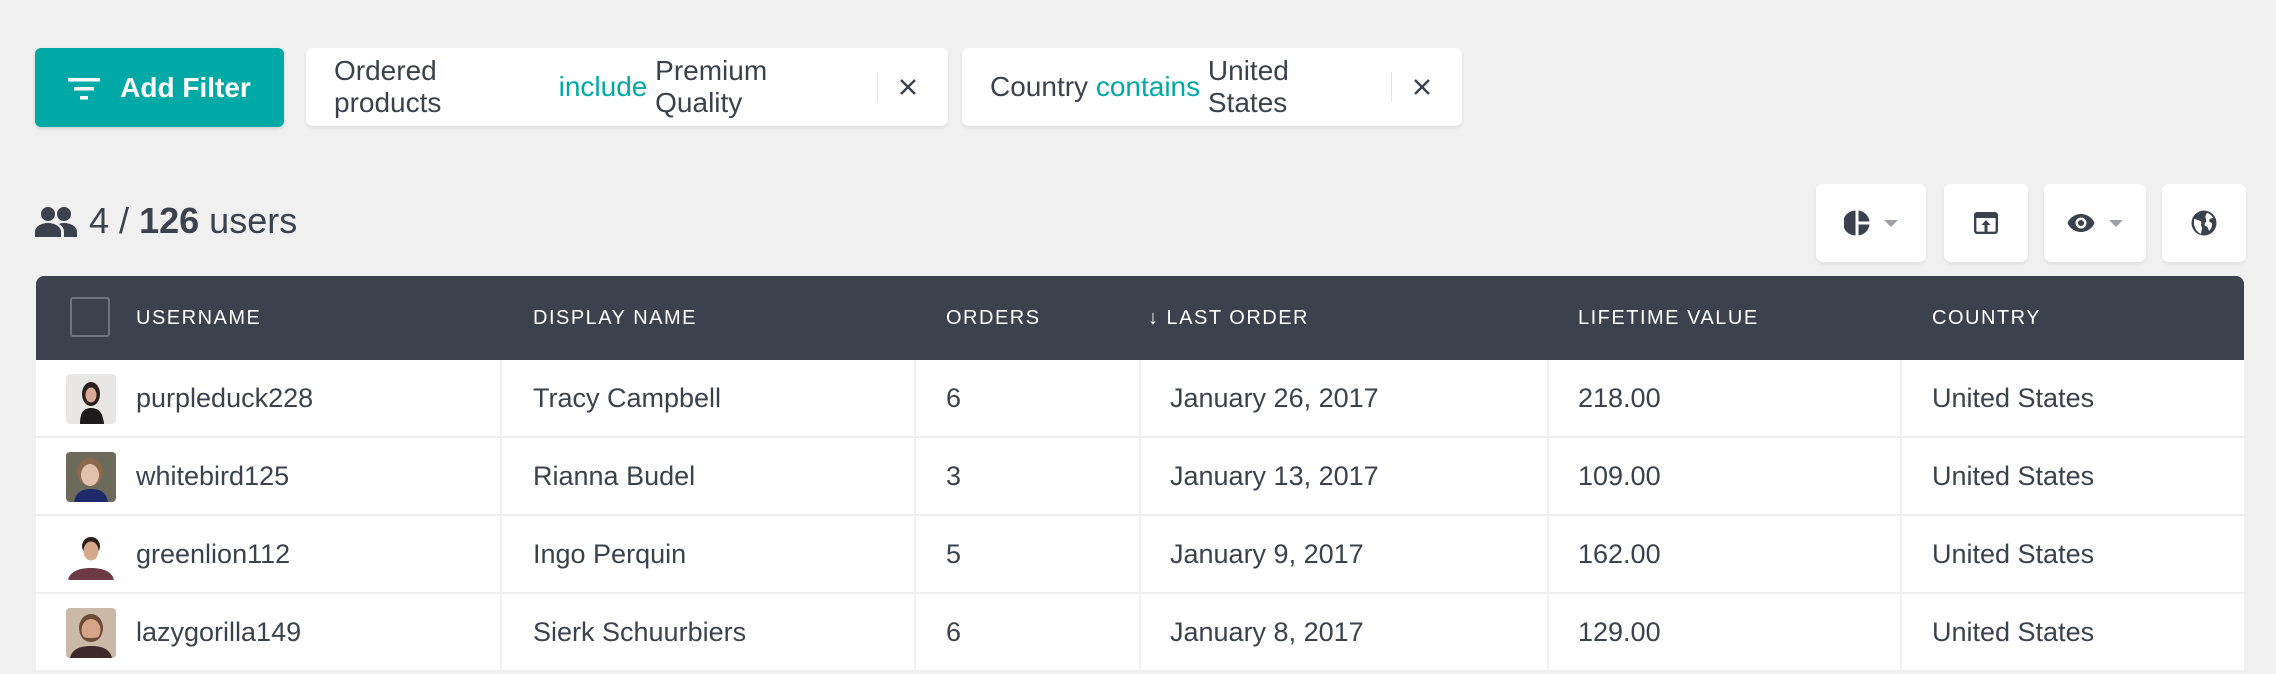 The height and width of the screenshot is (674, 2276). Describe the element at coordinates (1039, 86) in the screenshot. I see `filter-field: Country` at that location.